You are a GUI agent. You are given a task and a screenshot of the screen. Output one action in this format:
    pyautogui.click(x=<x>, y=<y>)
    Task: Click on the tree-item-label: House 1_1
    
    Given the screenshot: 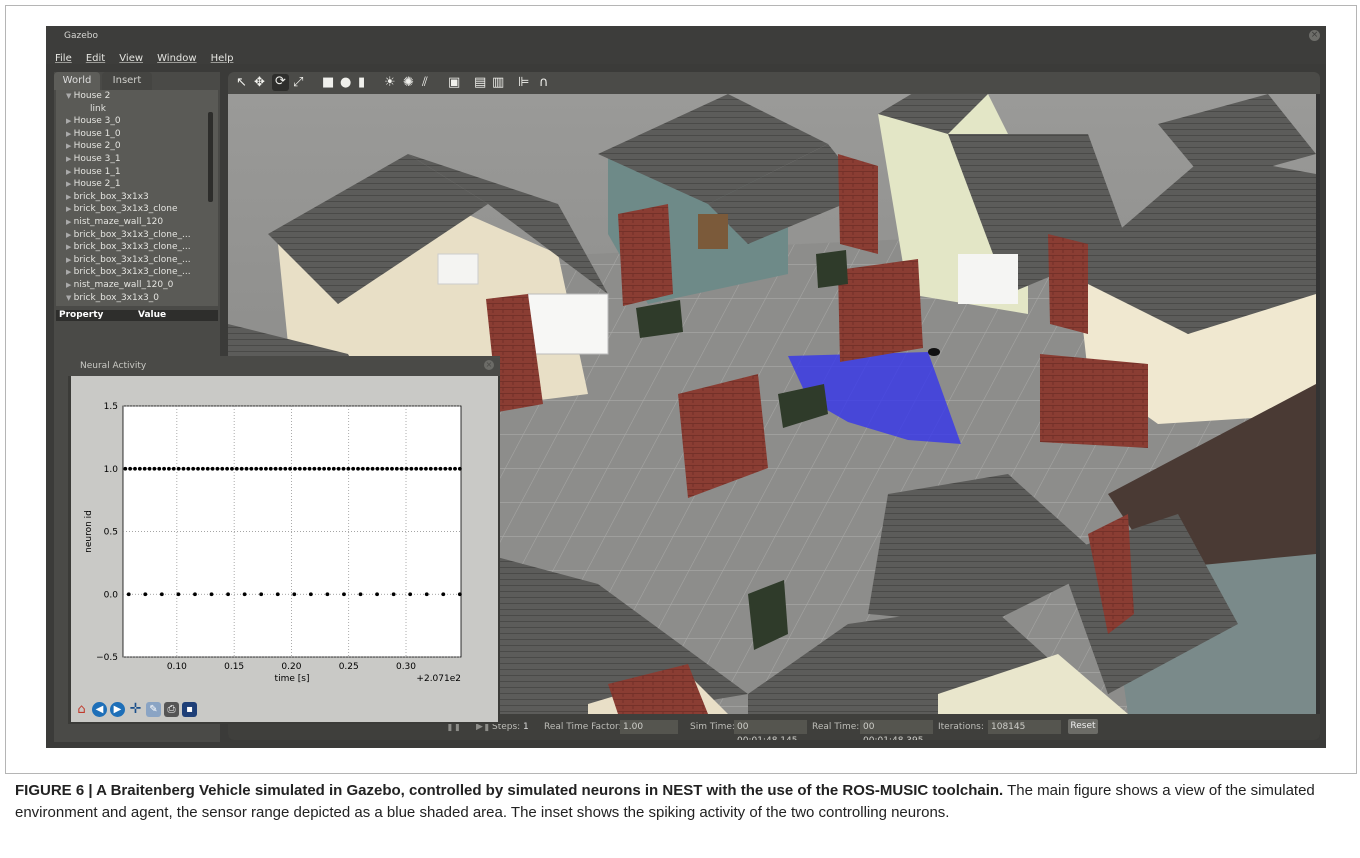 What is the action you would take?
    pyautogui.click(x=97, y=171)
    